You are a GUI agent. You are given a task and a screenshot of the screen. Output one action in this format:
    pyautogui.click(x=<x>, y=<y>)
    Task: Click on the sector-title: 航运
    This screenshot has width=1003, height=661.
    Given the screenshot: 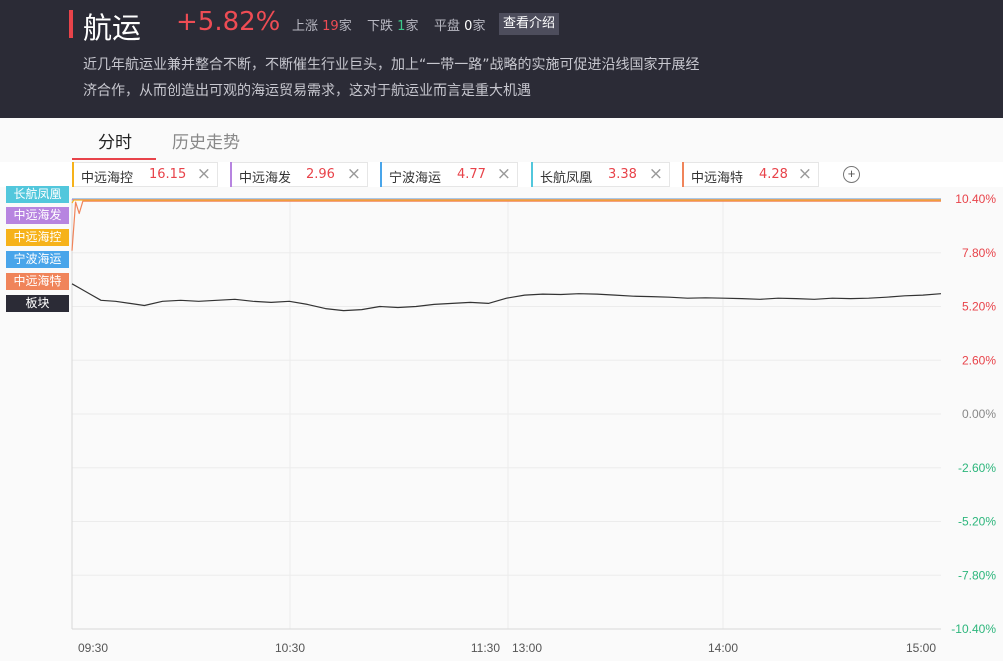 What is the action you would take?
    pyautogui.click(x=112, y=28)
    